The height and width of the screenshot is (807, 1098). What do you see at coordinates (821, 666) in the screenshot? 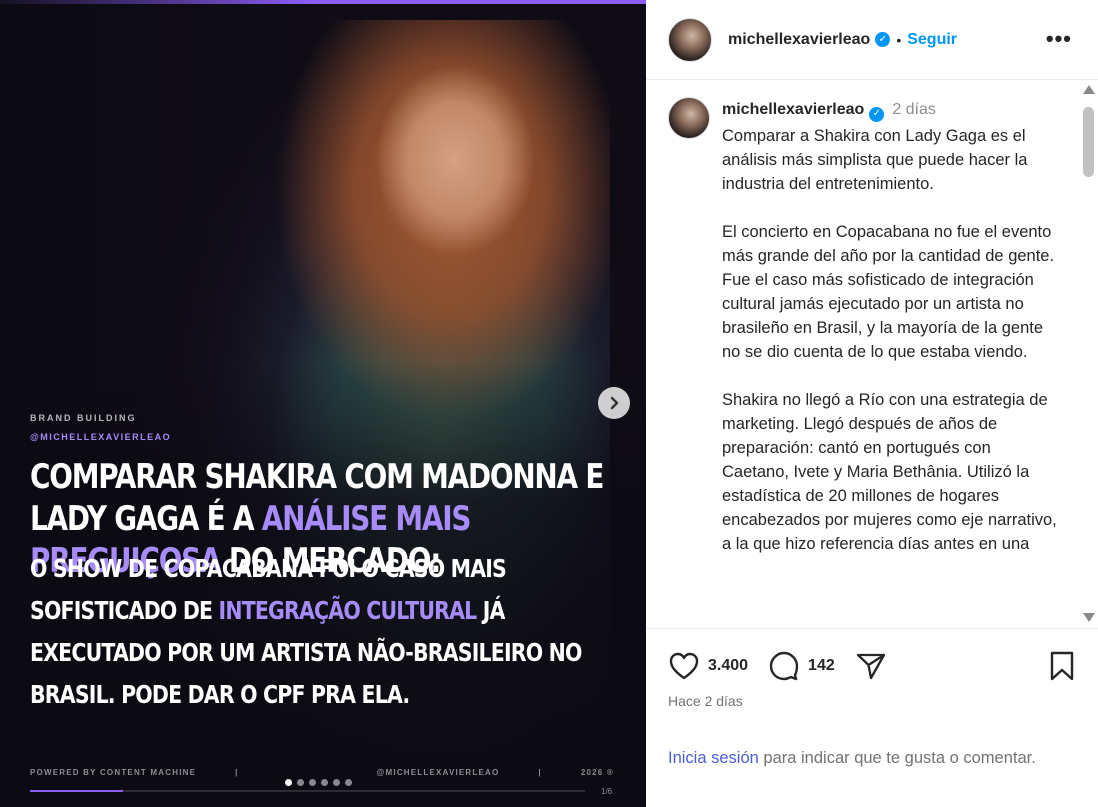
I see `comments-count: 142` at bounding box center [821, 666].